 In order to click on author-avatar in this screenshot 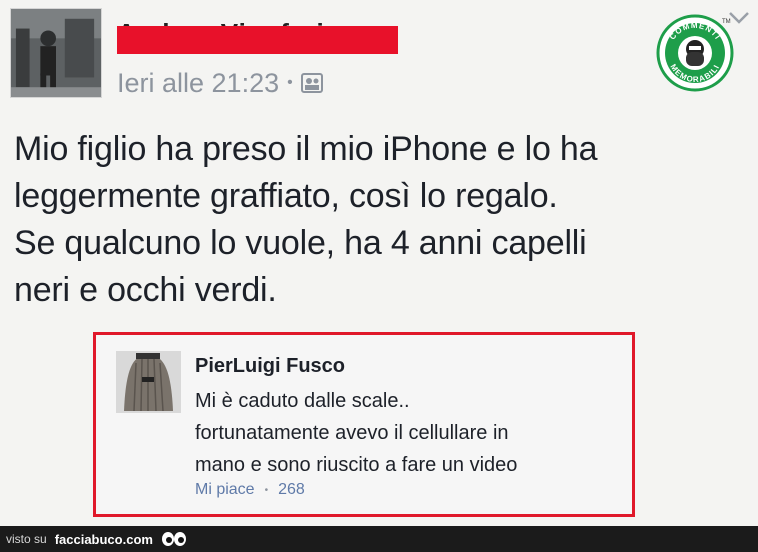, I will do `click(56, 53)`.